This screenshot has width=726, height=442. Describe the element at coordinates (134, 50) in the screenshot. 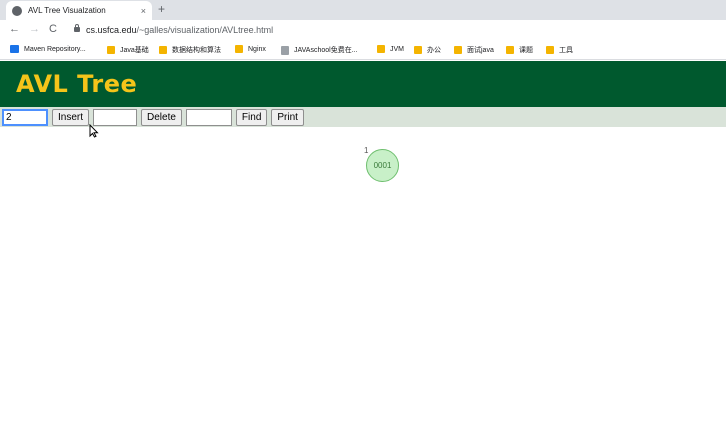

I see `bookmark-label: Java基础` at that location.